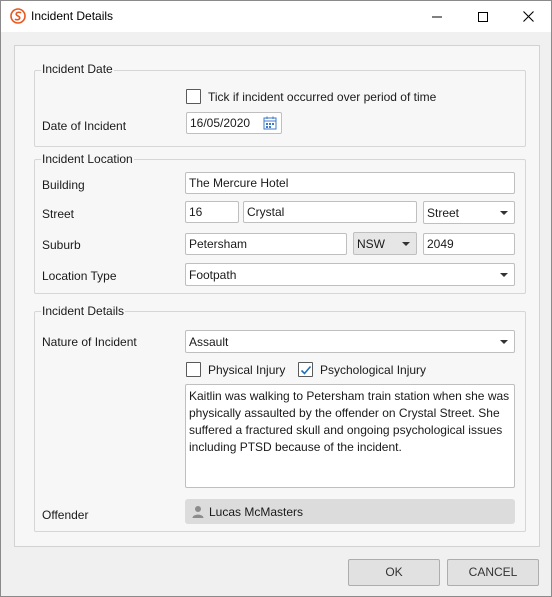  What do you see at coordinates (79, 276) in the screenshot?
I see `location-type-label: Location Type` at bounding box center [79, 276].